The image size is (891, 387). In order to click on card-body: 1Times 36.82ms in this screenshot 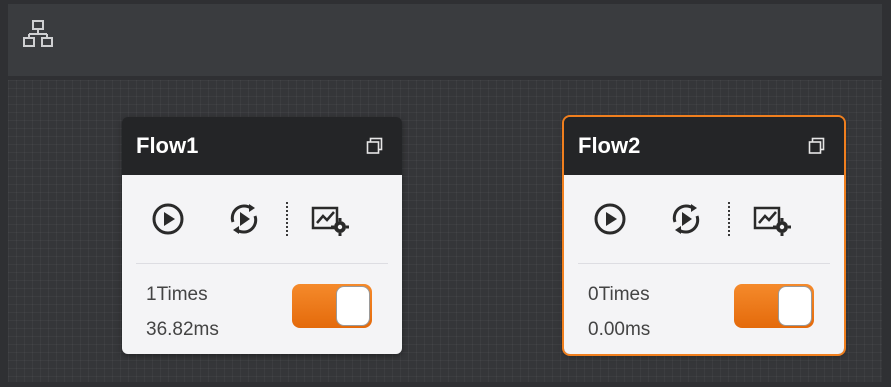, I will do `click(262, 264)`.